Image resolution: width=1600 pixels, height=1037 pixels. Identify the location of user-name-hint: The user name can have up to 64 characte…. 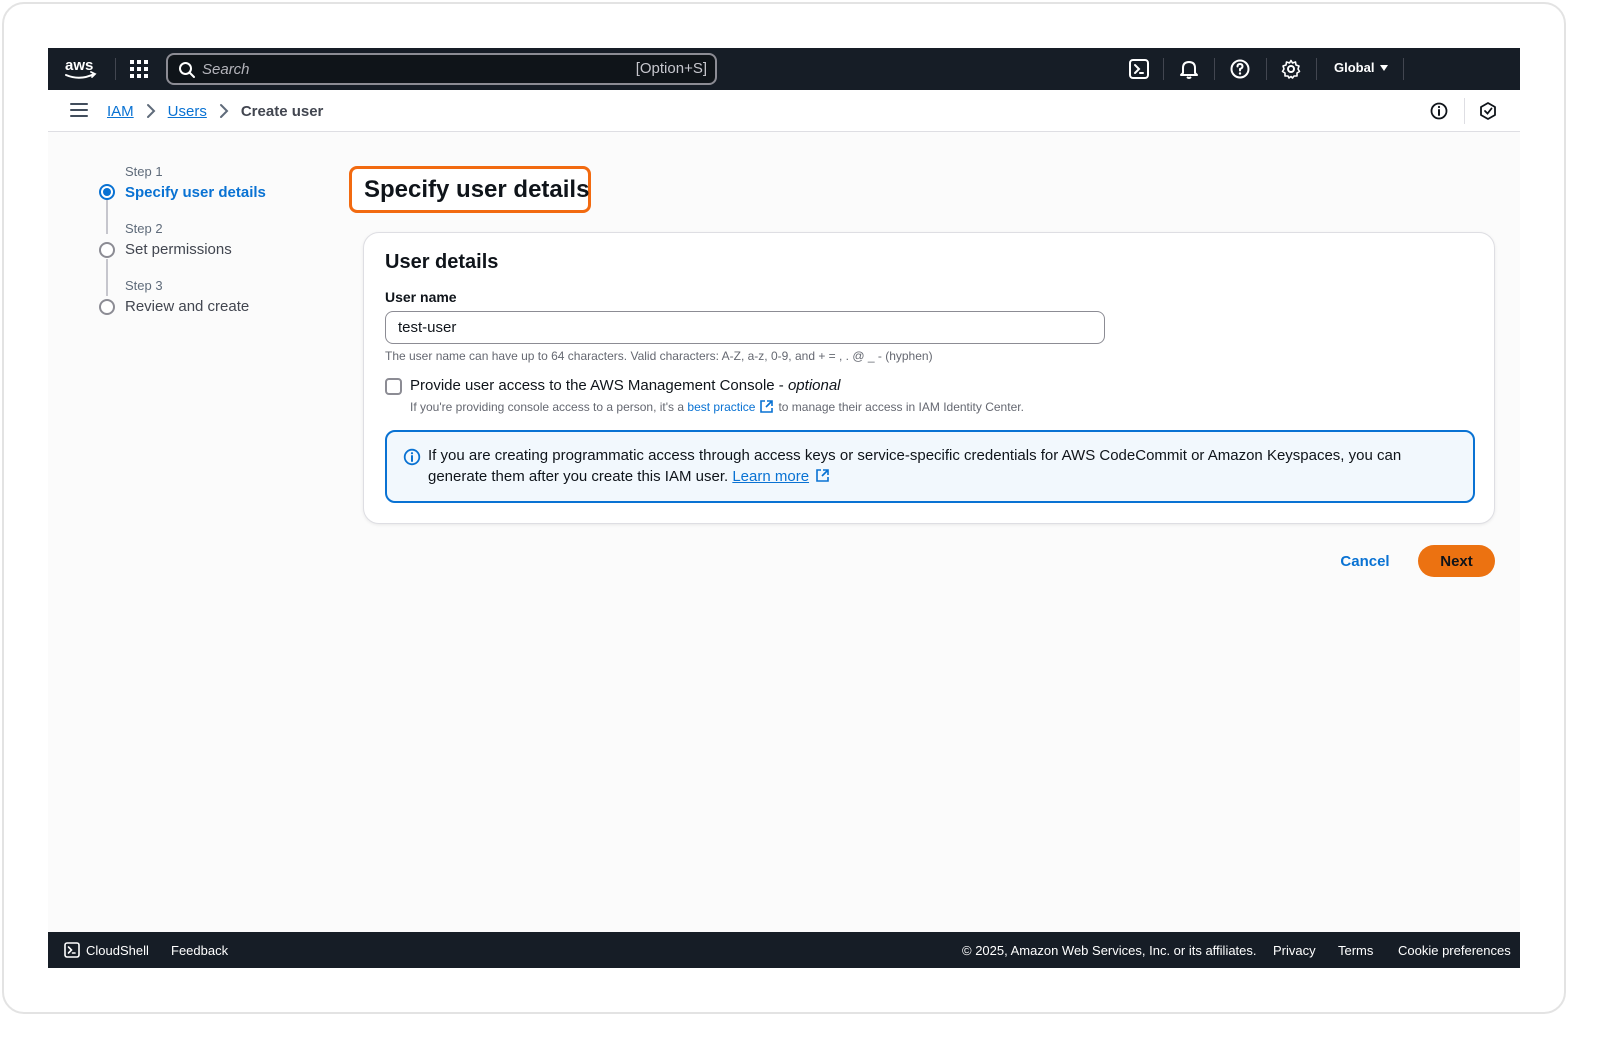
(659, 356).